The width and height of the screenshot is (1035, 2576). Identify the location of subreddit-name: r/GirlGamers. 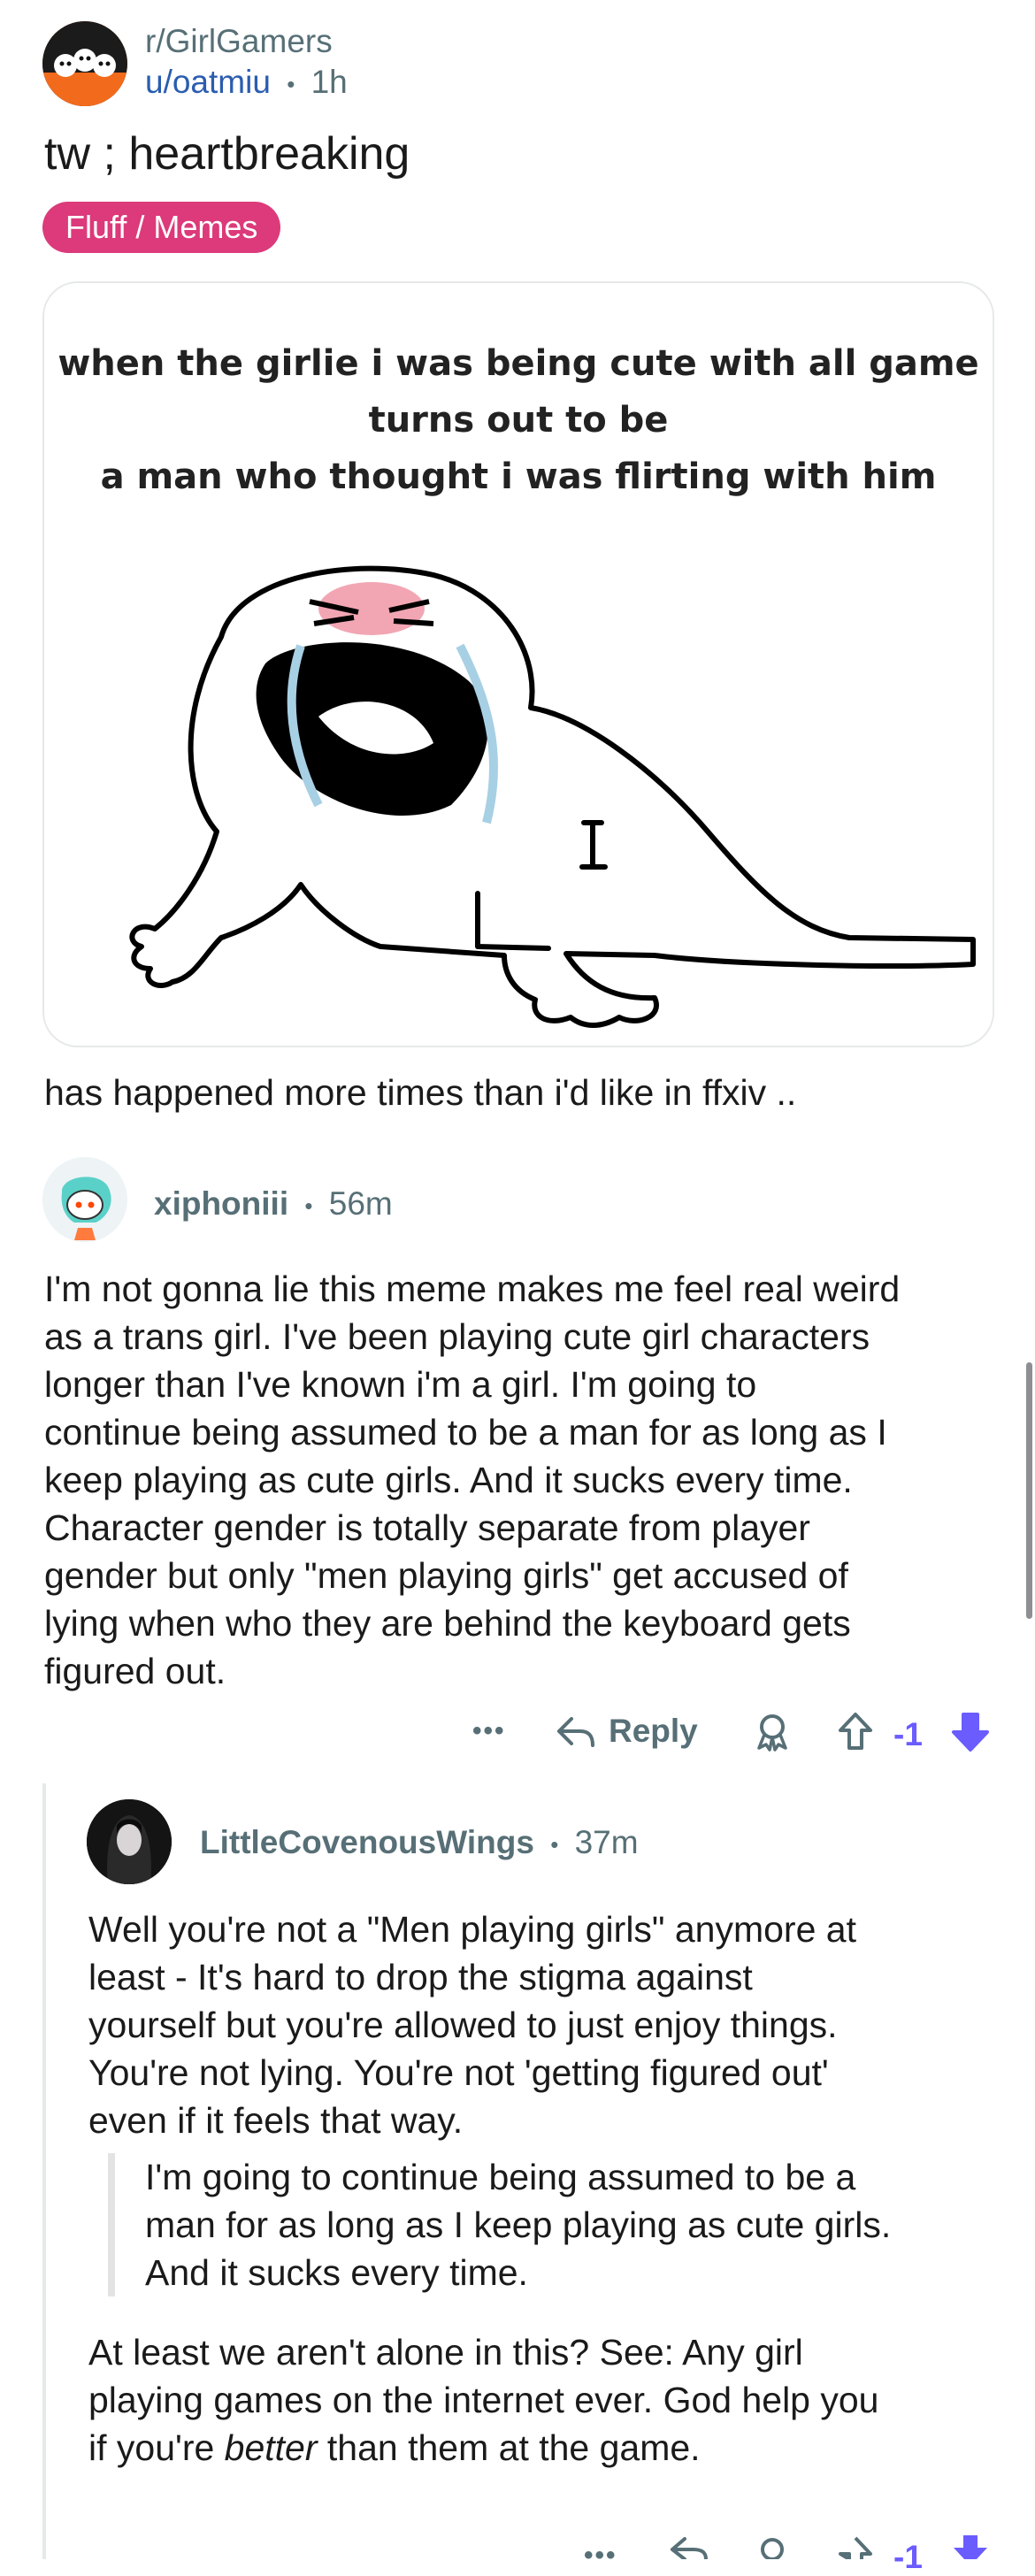
(239, 41).